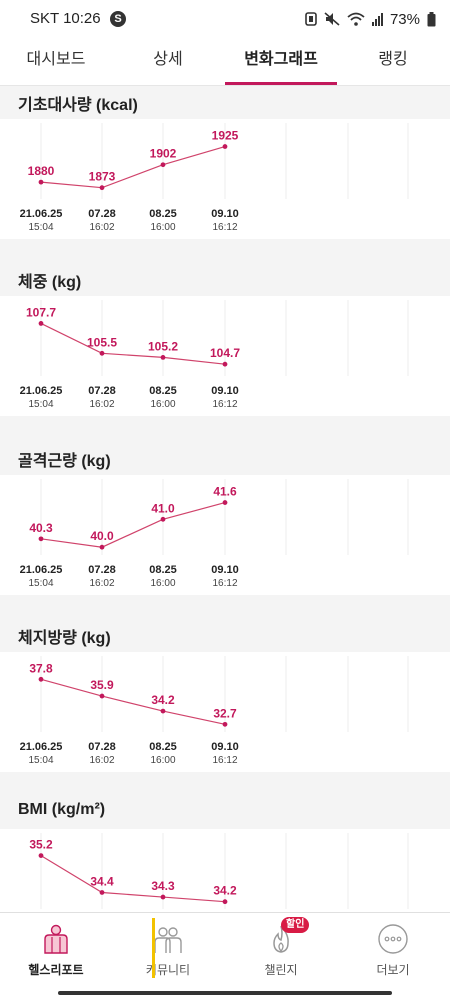 This screenshot has width=450, height=1000. Describe the element at coordinates (281, 950) in the screenshot. I see `nav-challenge: 할인 챌린지` at that location.